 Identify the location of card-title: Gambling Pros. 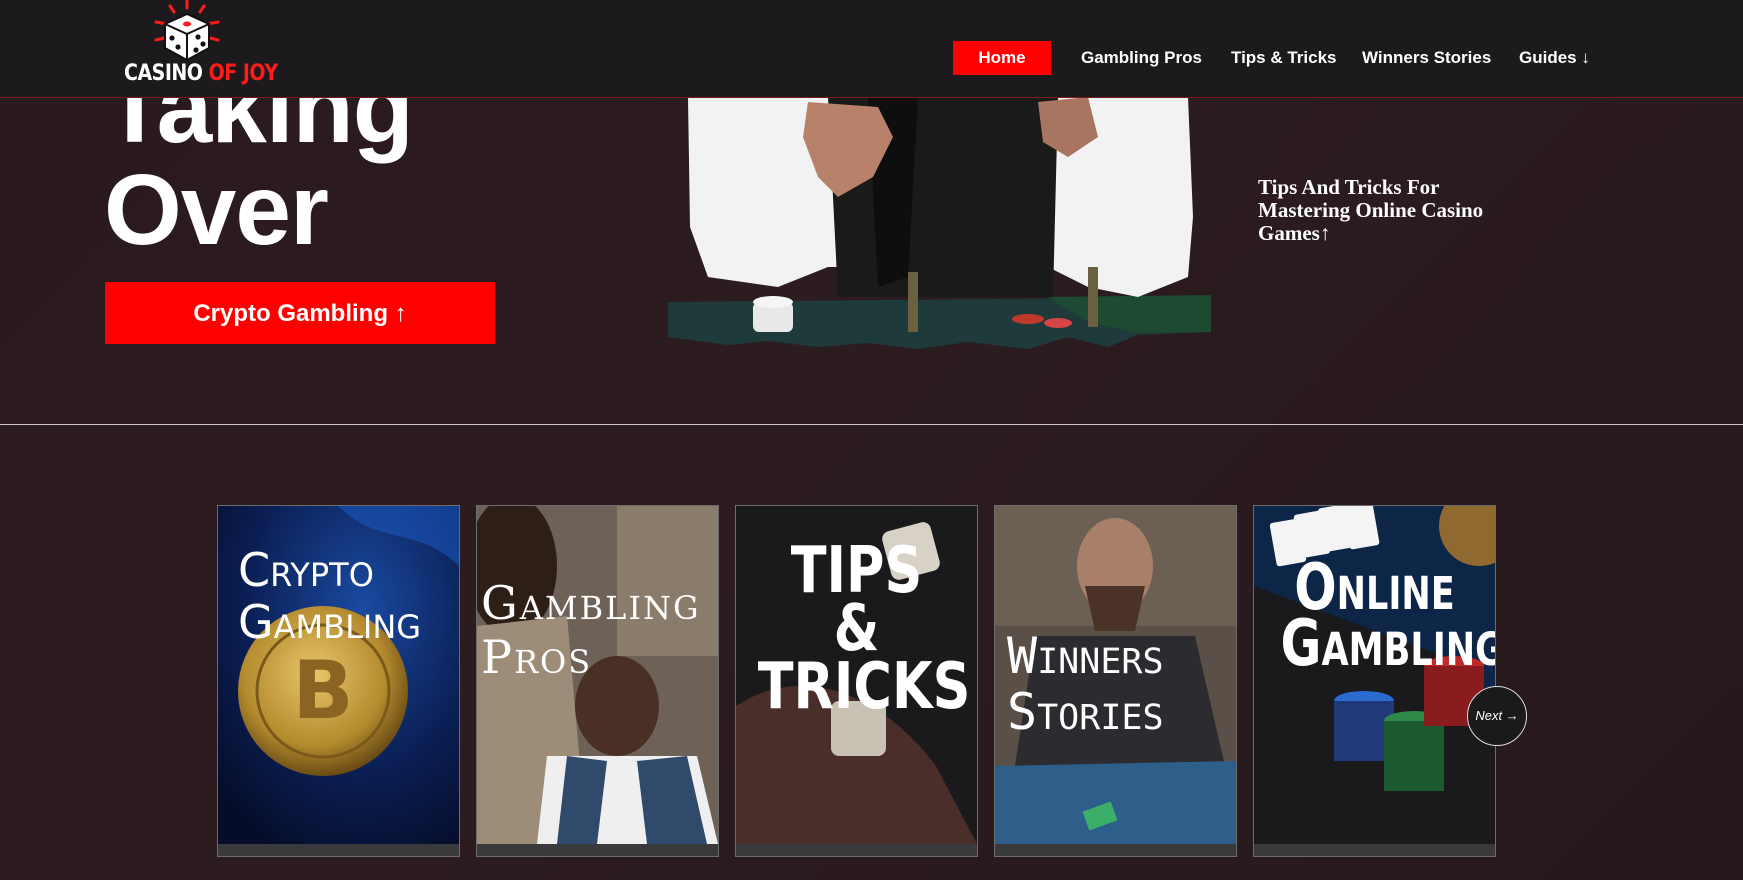
(591, 630).